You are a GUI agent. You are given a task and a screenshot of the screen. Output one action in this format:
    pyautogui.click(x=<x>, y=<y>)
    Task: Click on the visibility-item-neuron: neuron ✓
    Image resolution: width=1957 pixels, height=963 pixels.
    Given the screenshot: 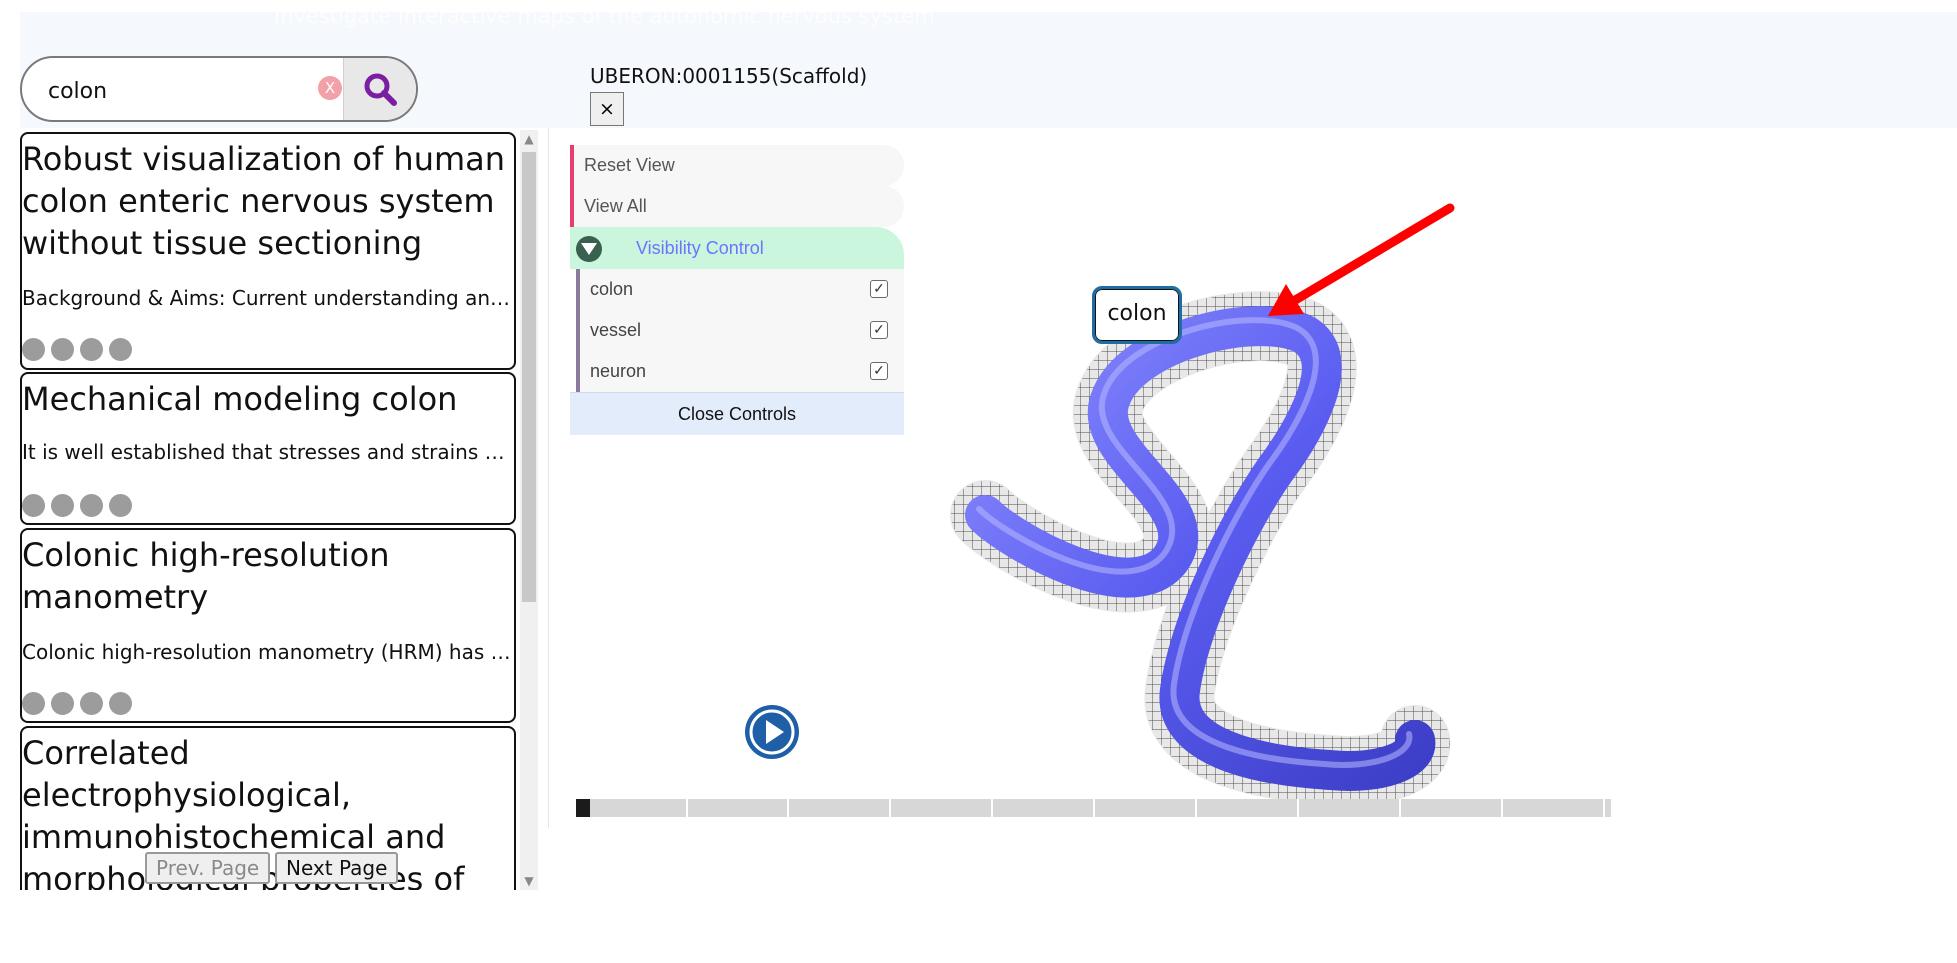 What is the action you would take?
    pyautogui.click(x=740, y=371)
    